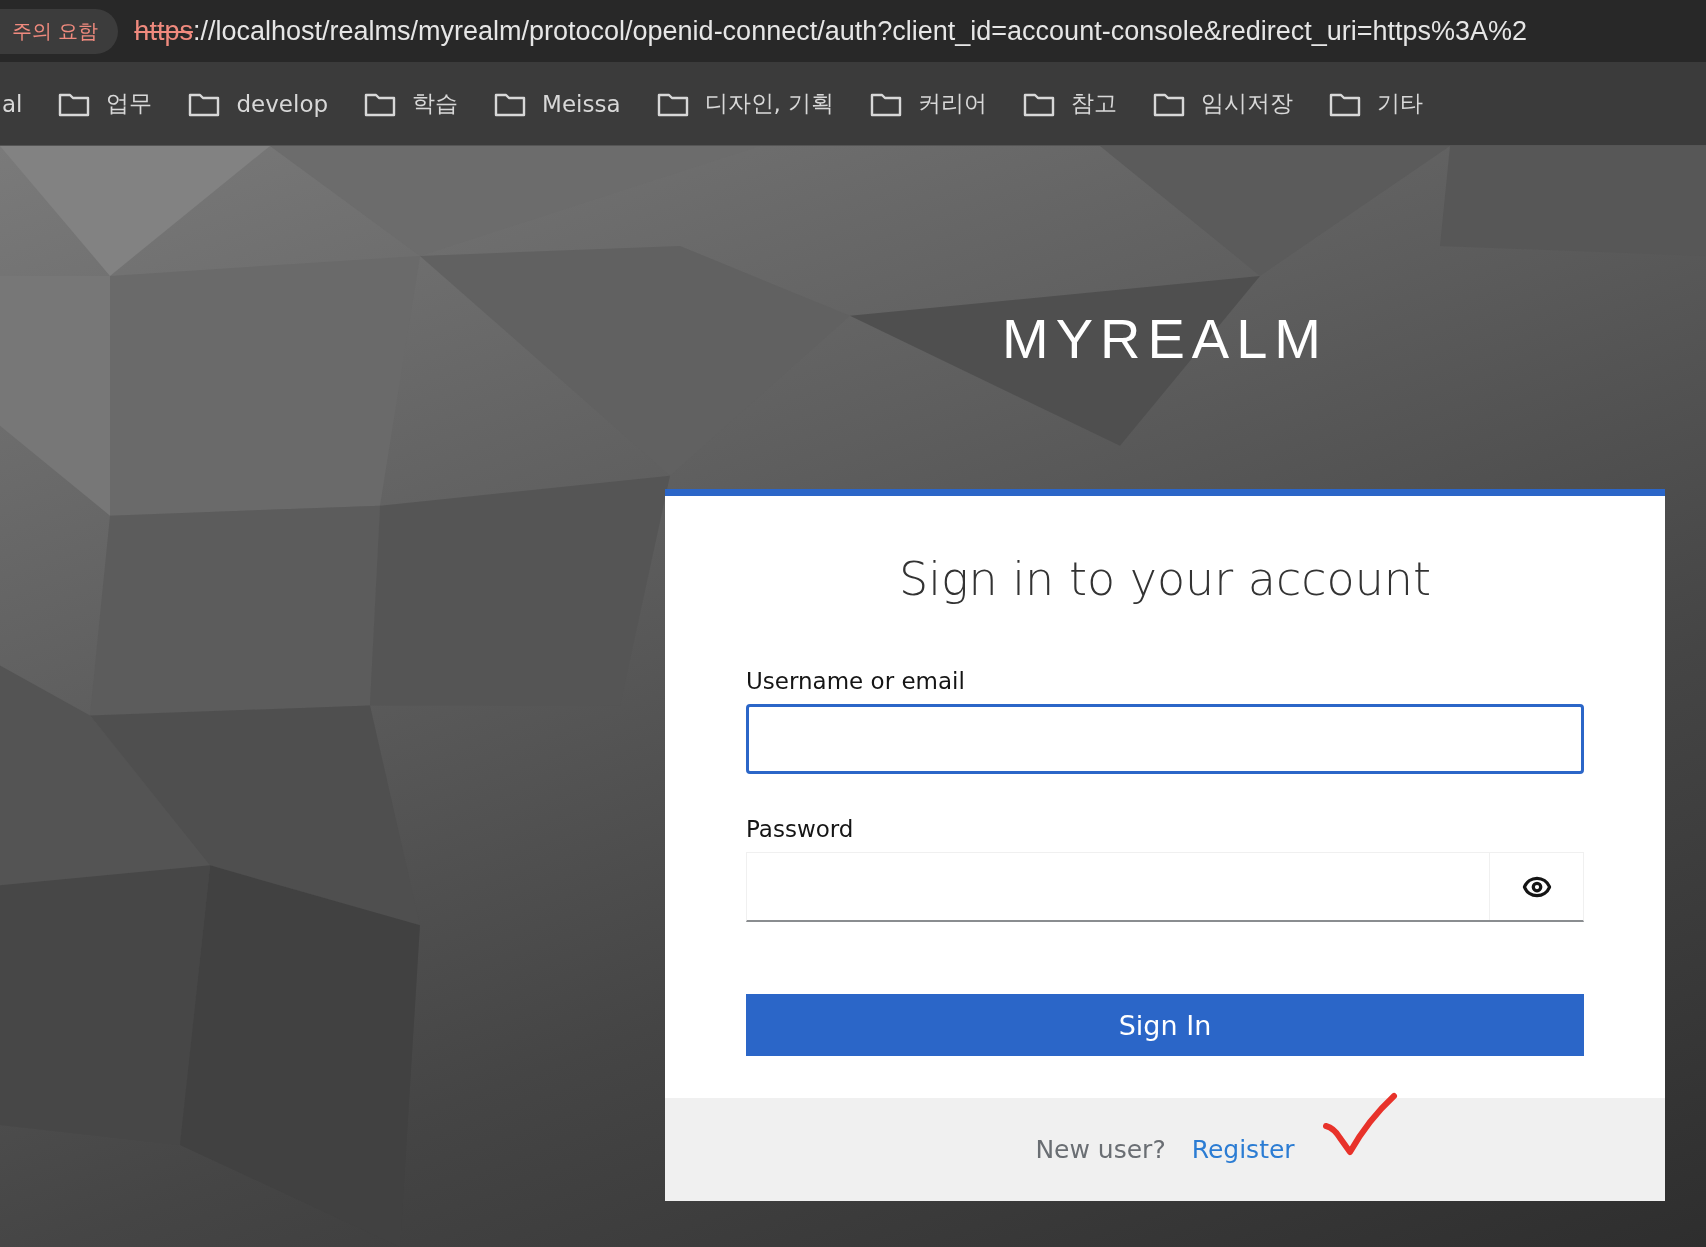 The height and width of the screenshot is (1247, 1706). Describe the element at coordinates (59, 31) in the screenshot. I see `security-warning-badge: 주의 요함` at that location.